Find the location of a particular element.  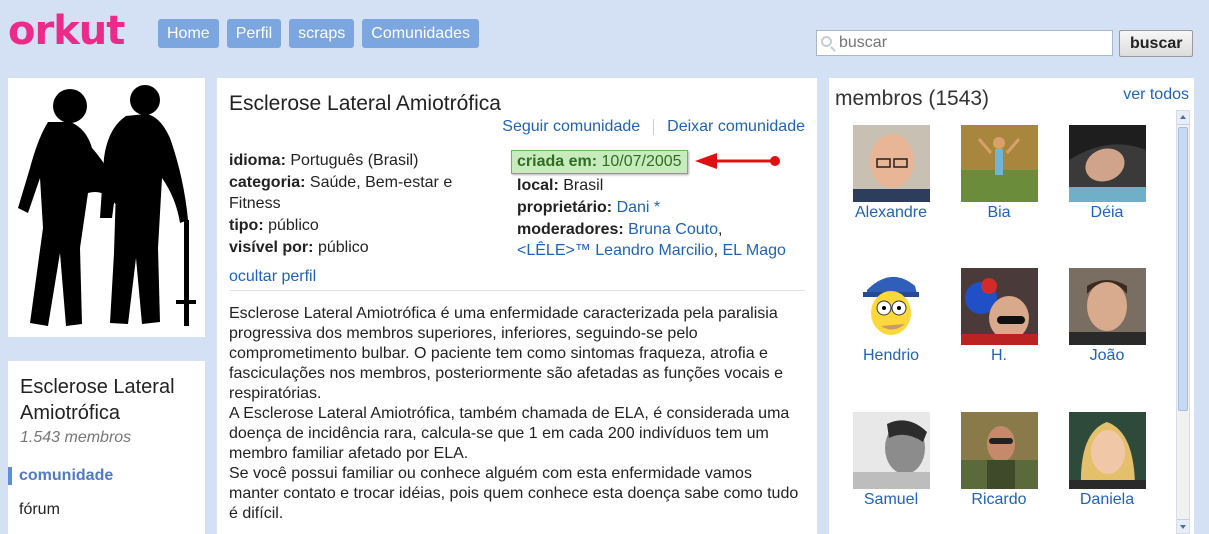

member-card: H. is located at coordinates (999, 316).